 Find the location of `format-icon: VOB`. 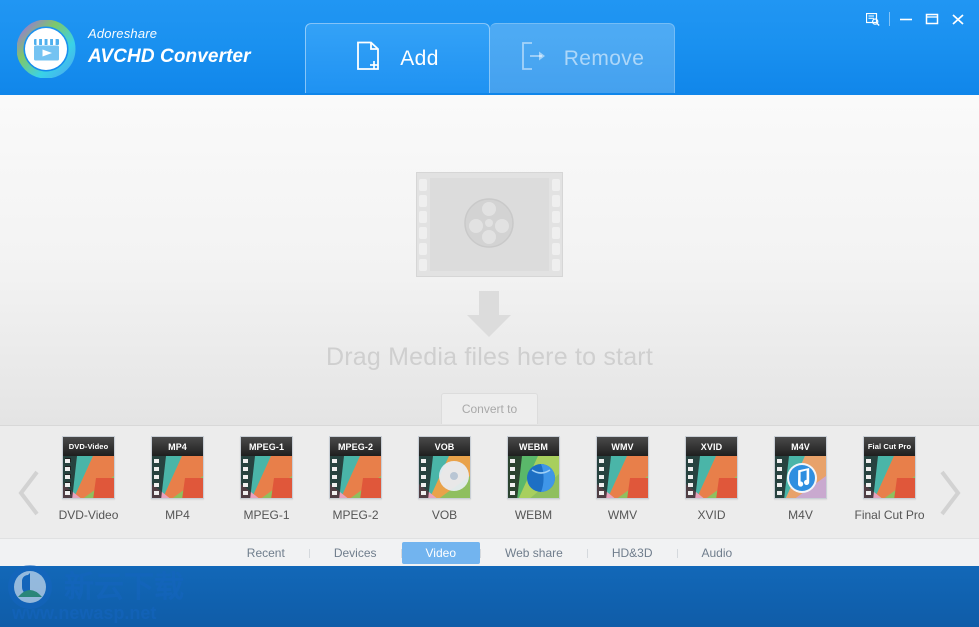

format-icon: VOB is located at coordinates (444, 467).